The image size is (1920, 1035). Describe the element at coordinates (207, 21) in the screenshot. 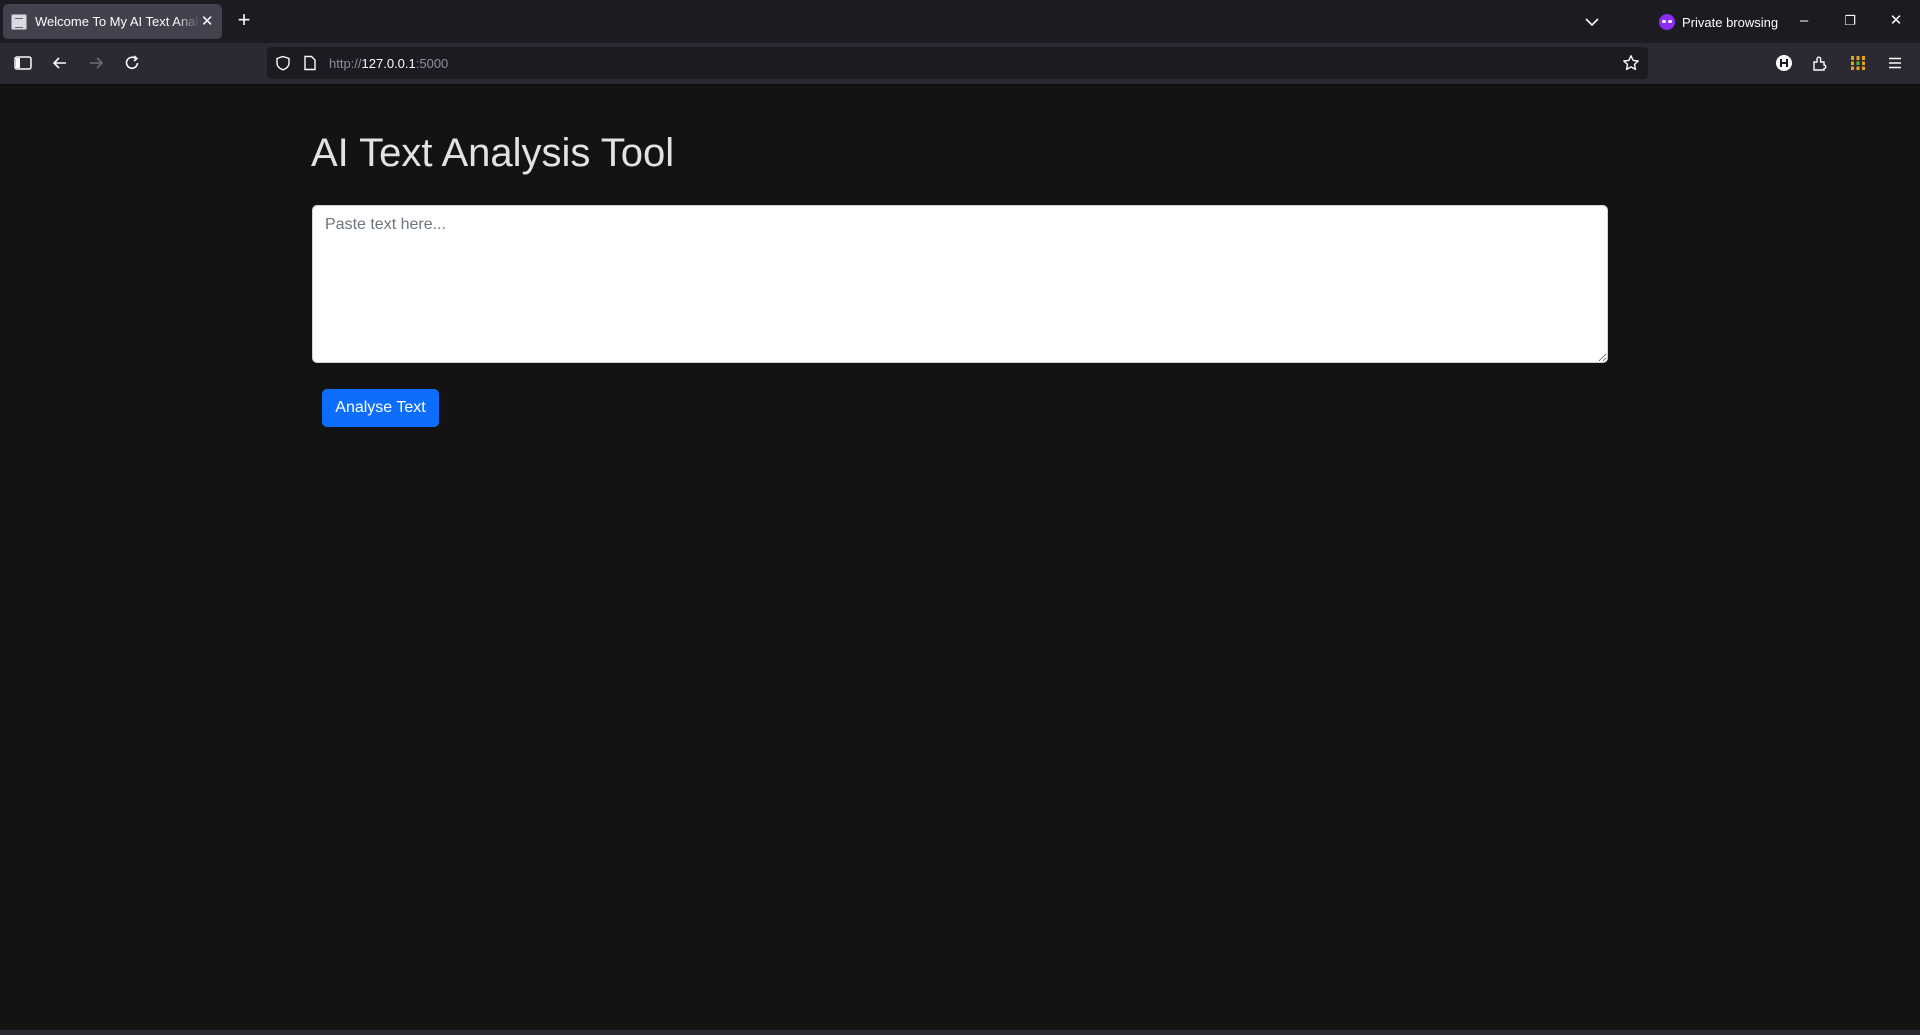

I see `tab-close-icon: ✕` at that location.